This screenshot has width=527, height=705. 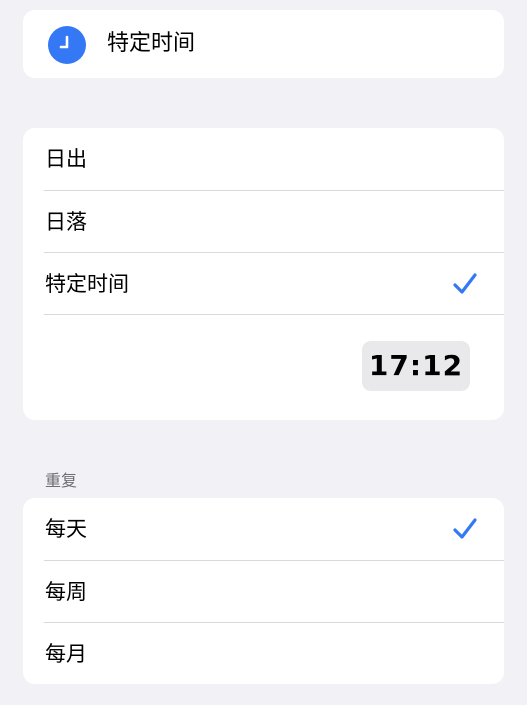 I want to click on option-specific-time-label: 特定时间, so click(x=87, y=284).